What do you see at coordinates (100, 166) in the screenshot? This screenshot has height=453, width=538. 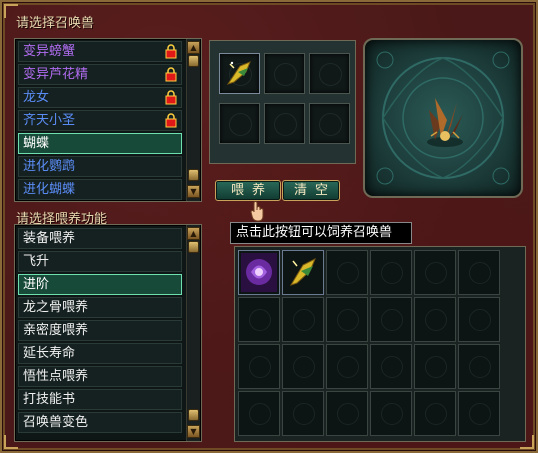 I see `pet-item-5: 进化鹦鹉` at bounding box center [100, 166].